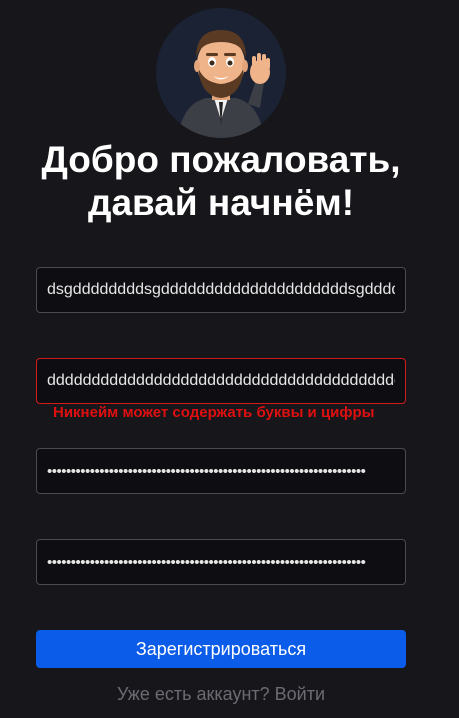 The image size is (459, 718). What do you see at coordinates (221, 202) in the screenshot?
I see `page-title-line-2: давай начнём!` at bounding box center [221, 202].